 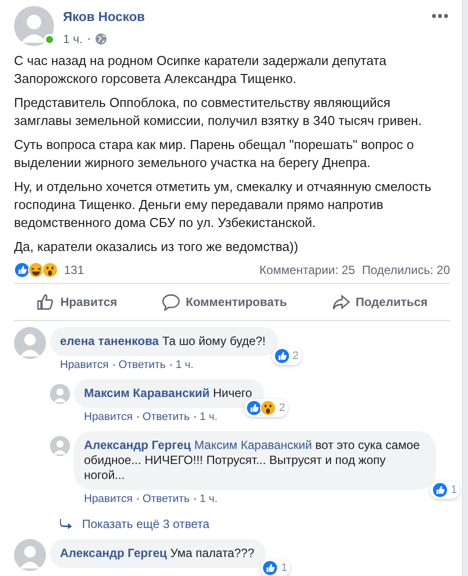 I want to click on comment-button: Комментировать, so click(x=224, y=302).